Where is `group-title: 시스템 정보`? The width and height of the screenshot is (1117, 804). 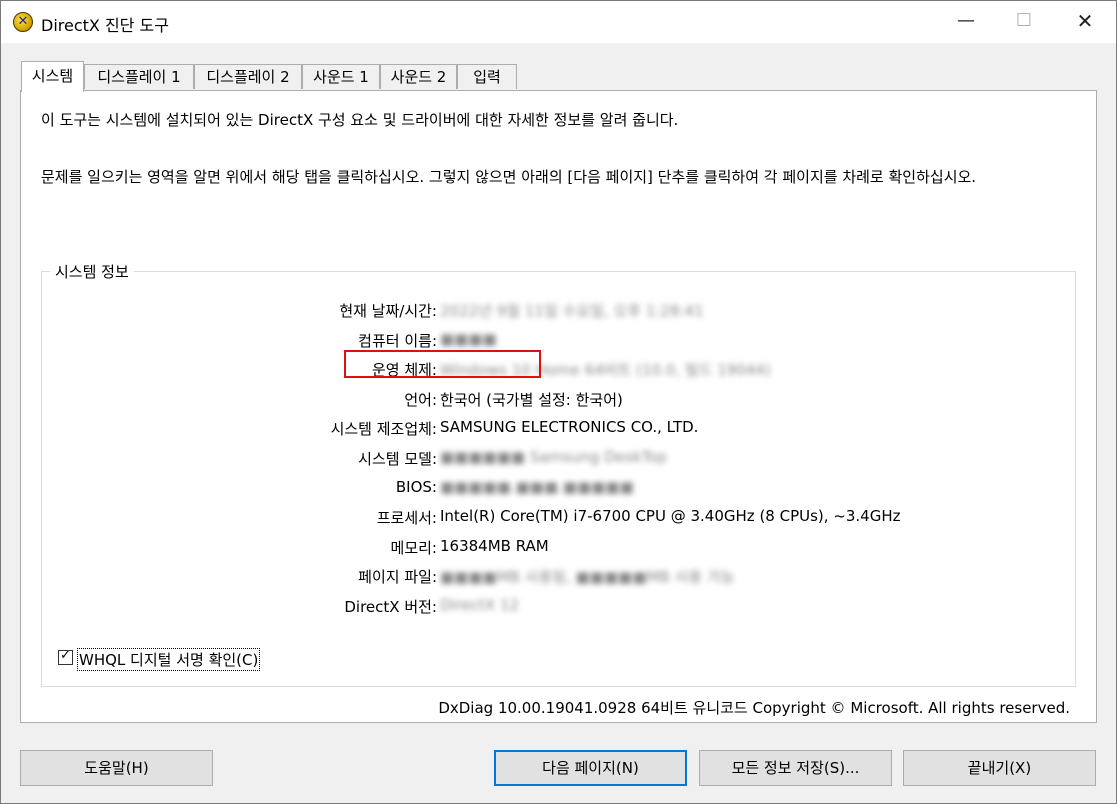 group-title: 시스템 정보 is located at coordinates (92, 271).